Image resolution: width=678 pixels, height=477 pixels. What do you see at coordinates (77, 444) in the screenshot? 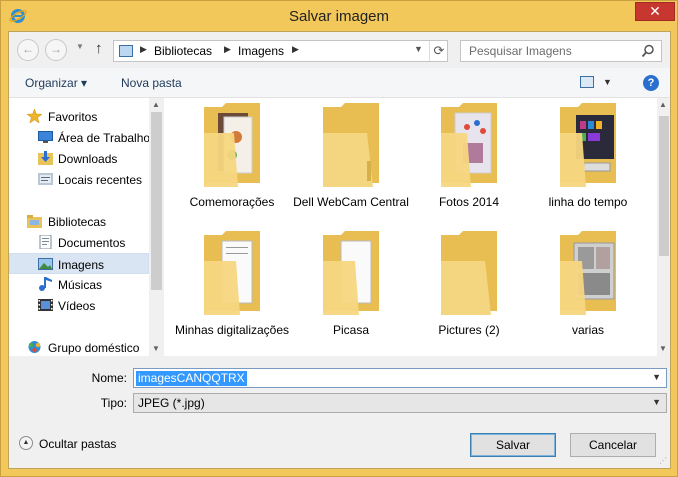
I see `hide-folders-label: Ocultar pastas` at bounding box center [77, 444].